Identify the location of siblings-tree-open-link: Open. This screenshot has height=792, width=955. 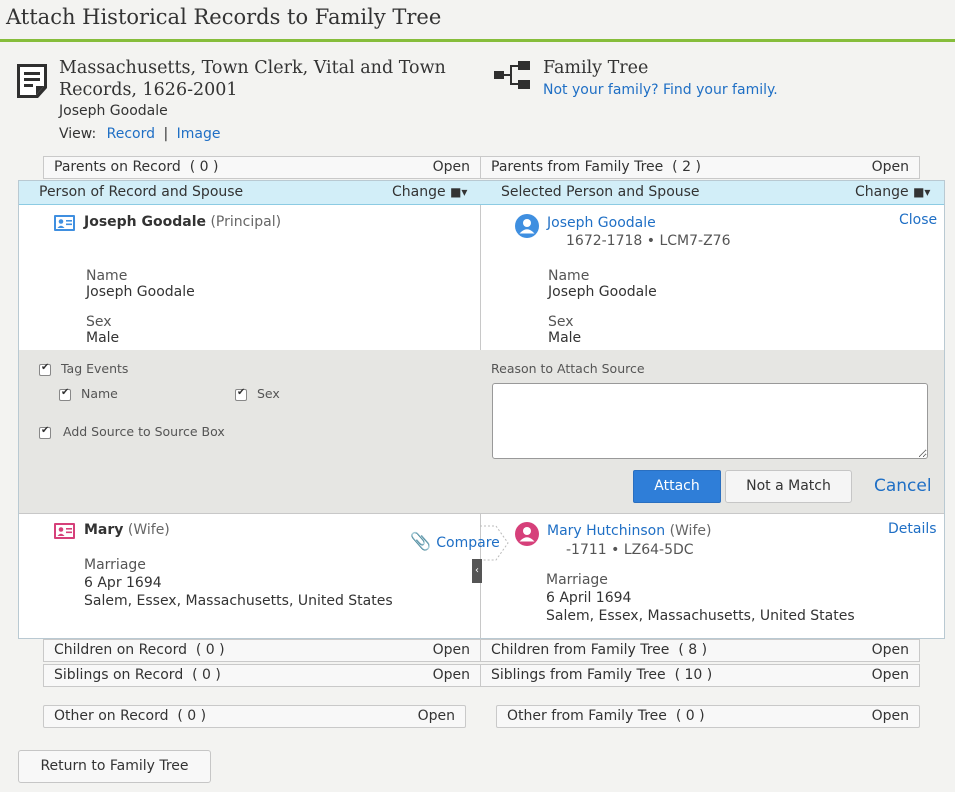
(890, 675).